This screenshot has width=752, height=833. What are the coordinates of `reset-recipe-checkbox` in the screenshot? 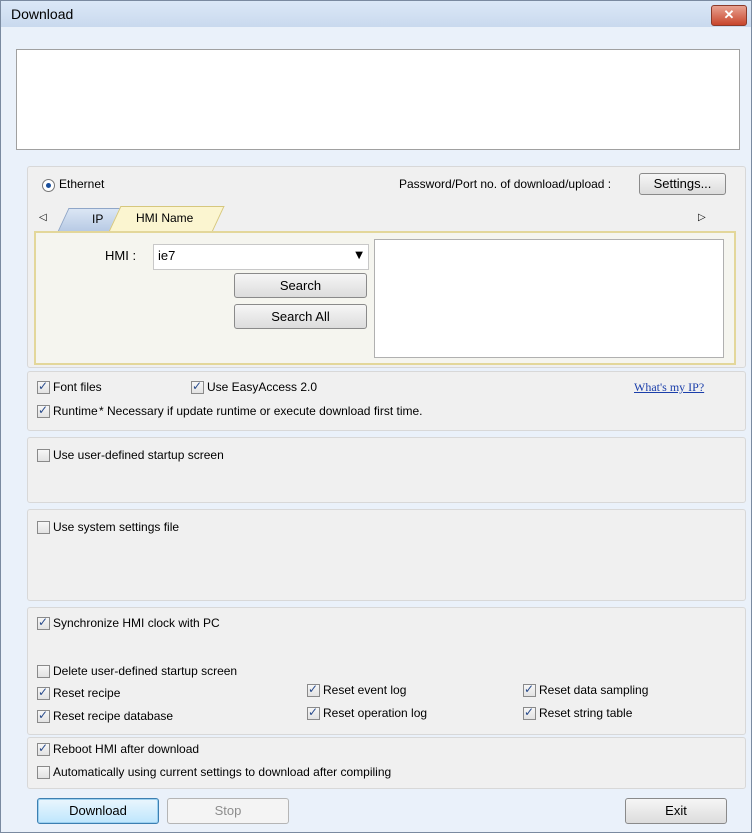 It's located at (43, 692).